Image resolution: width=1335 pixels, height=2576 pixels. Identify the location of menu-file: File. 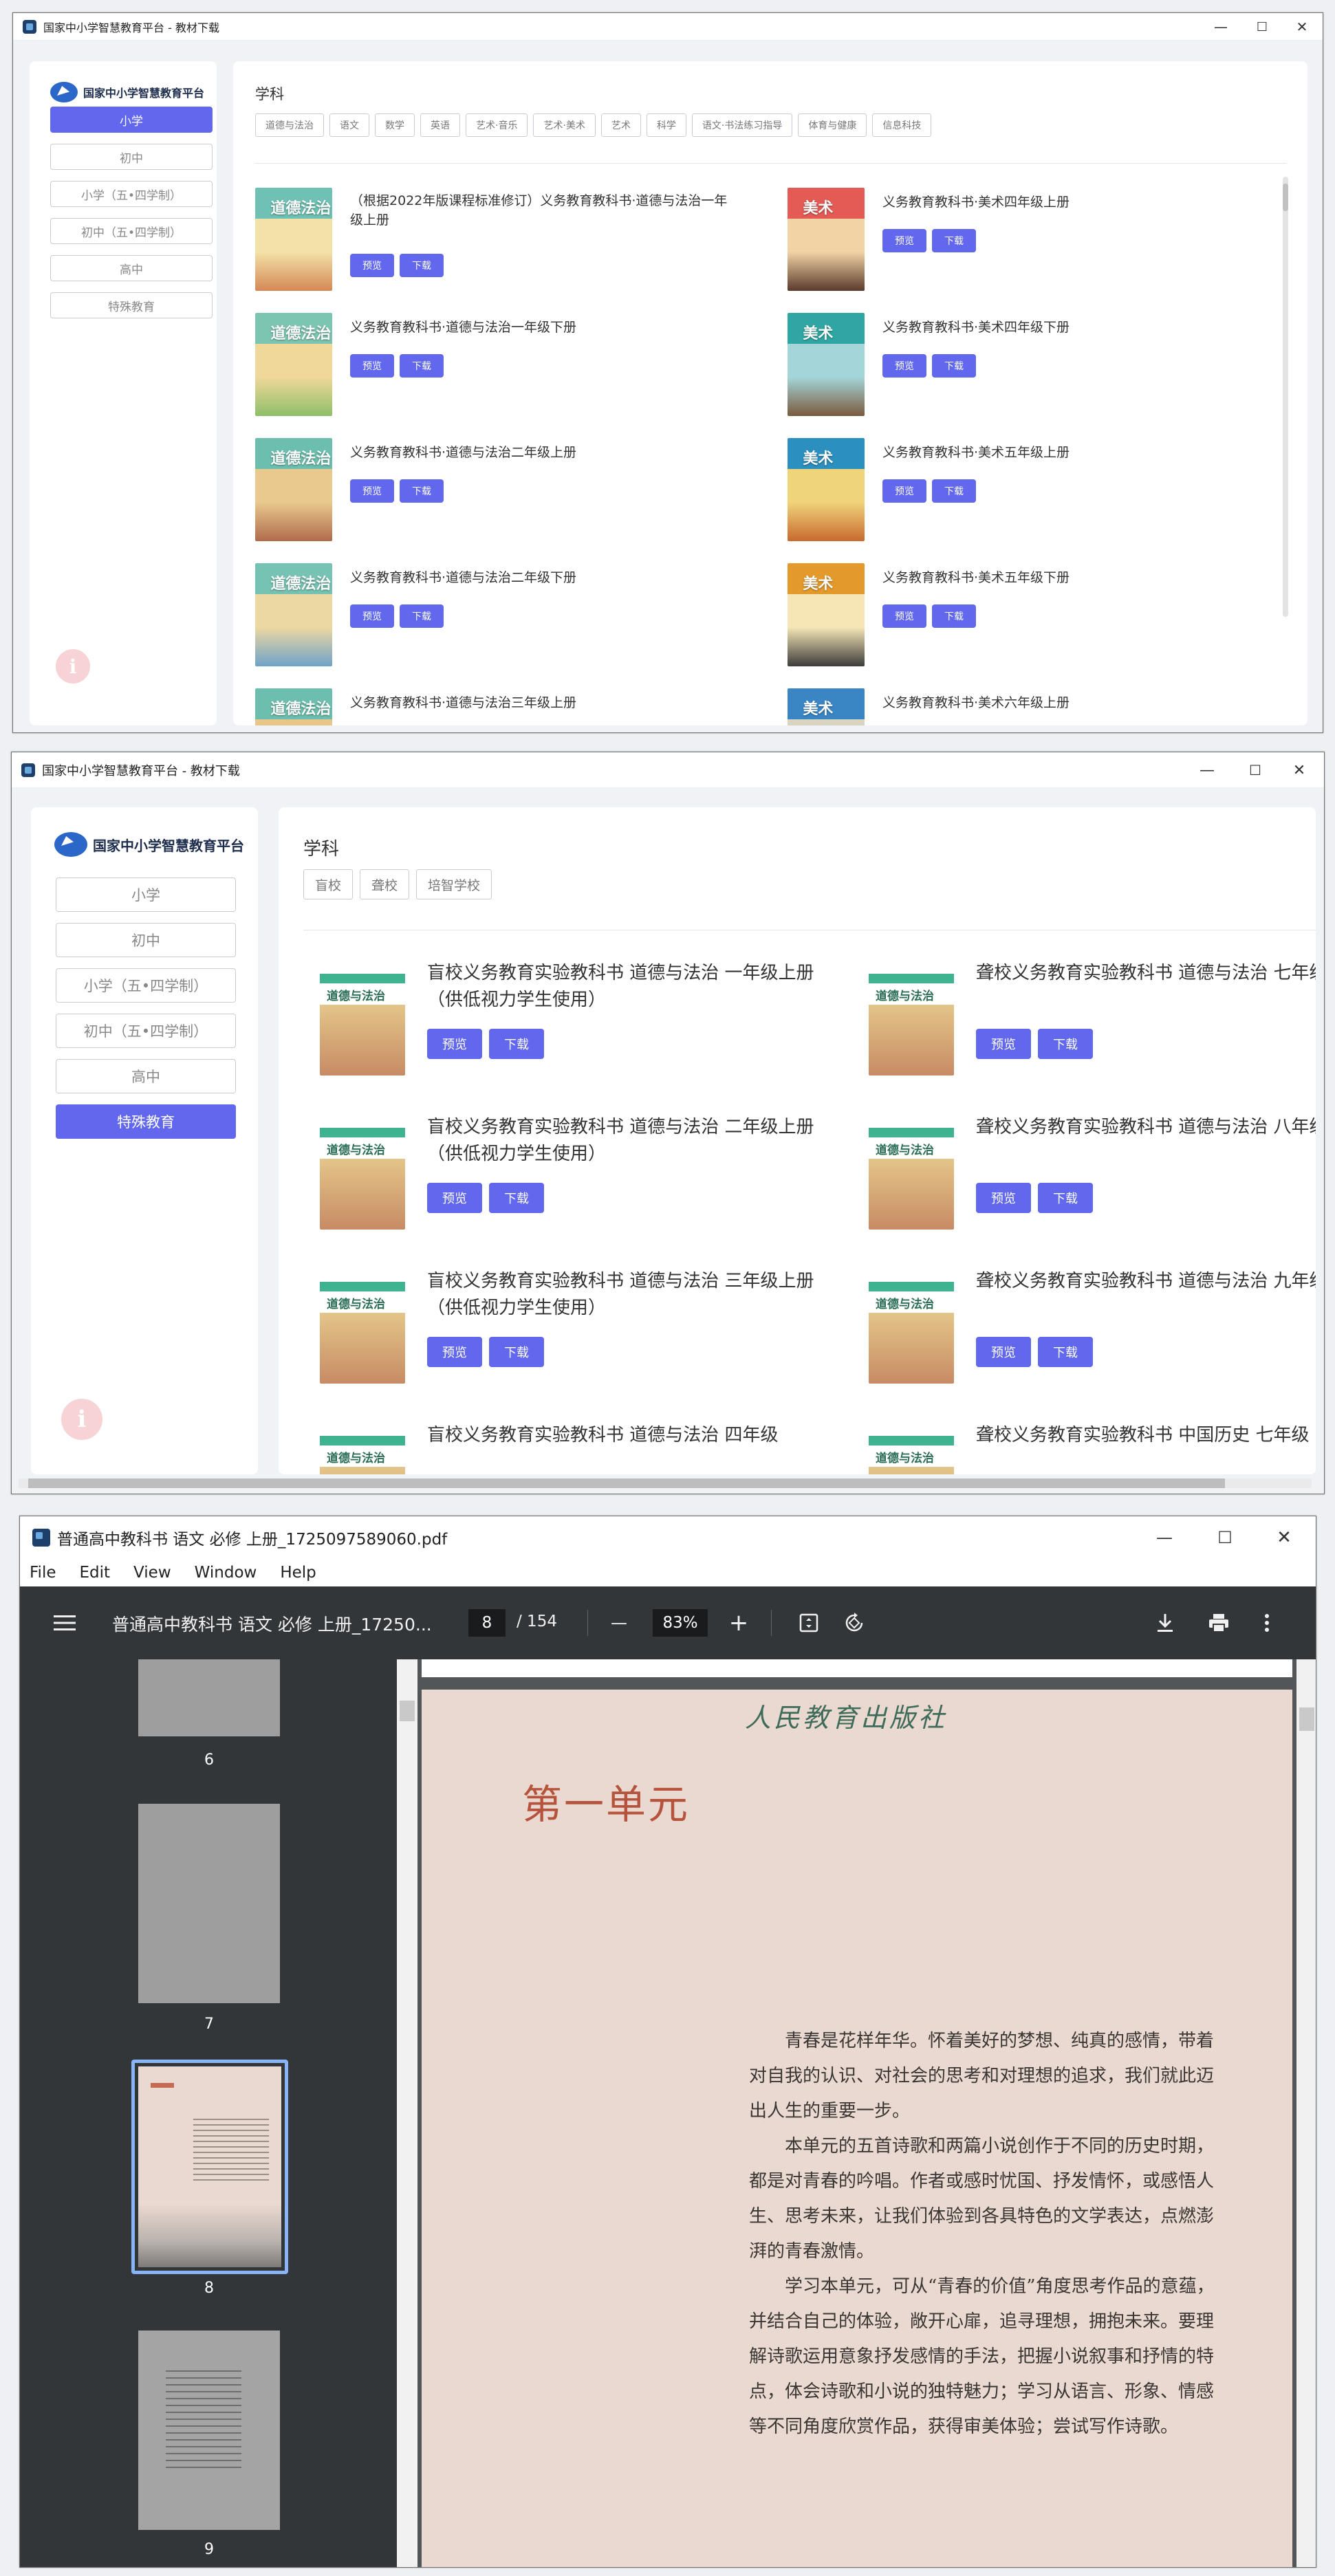
(43, 1573).